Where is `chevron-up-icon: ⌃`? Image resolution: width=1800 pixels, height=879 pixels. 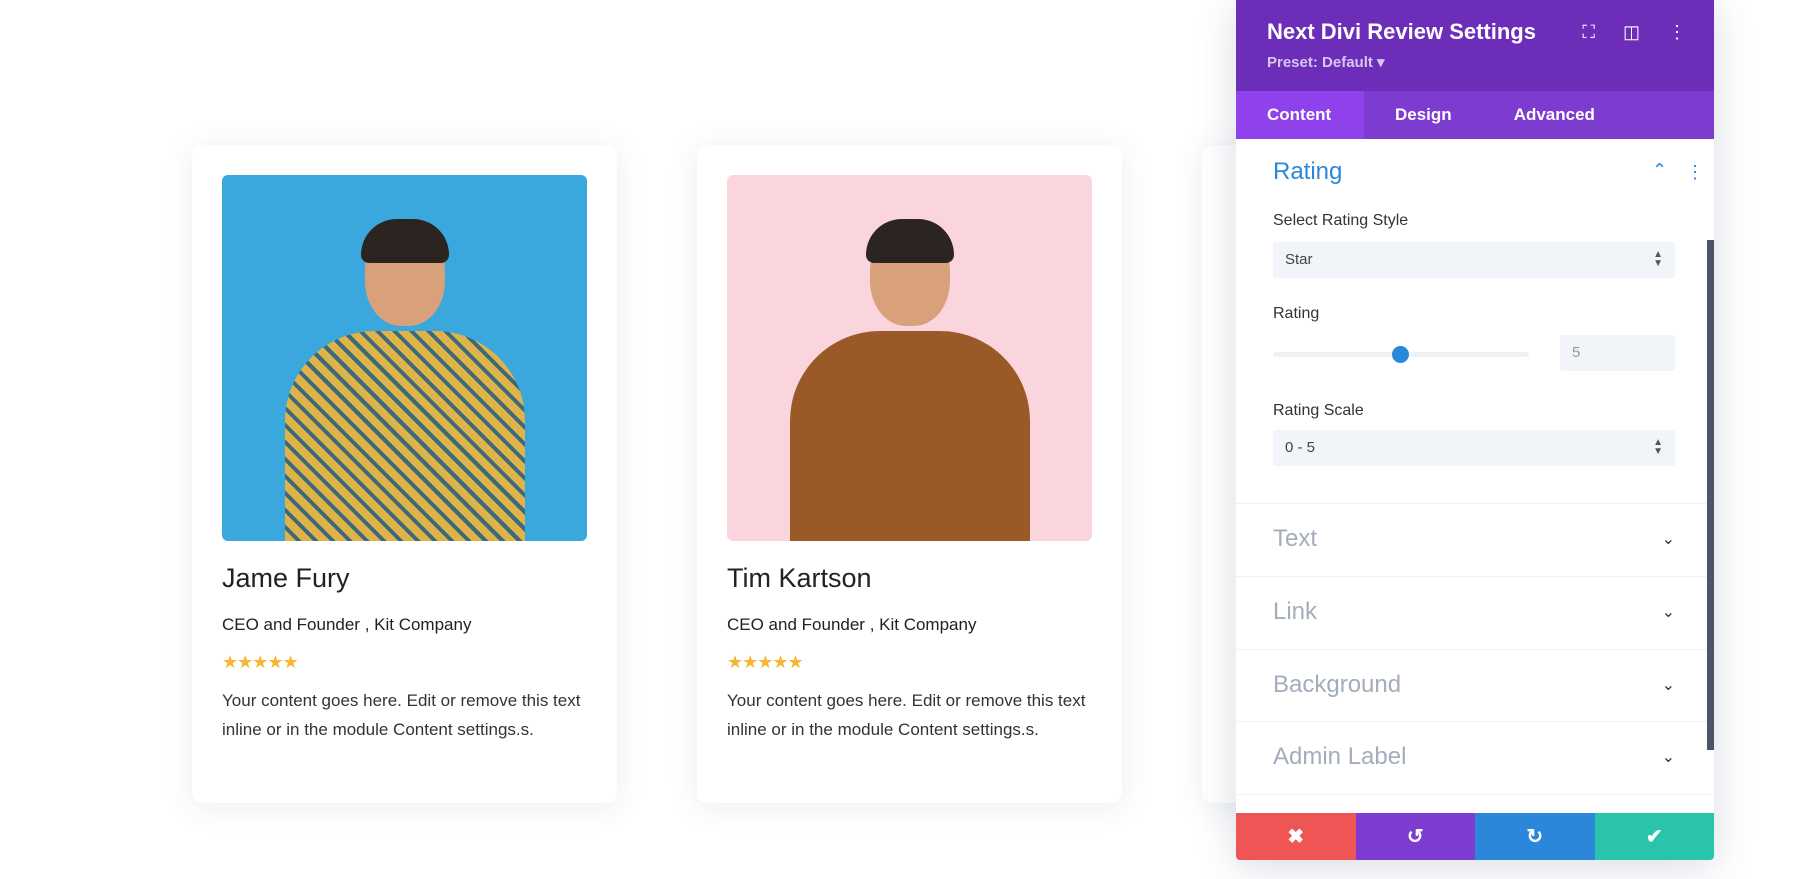
chevron-up-icon: ⌃ is located at coordinates (1659, 170).